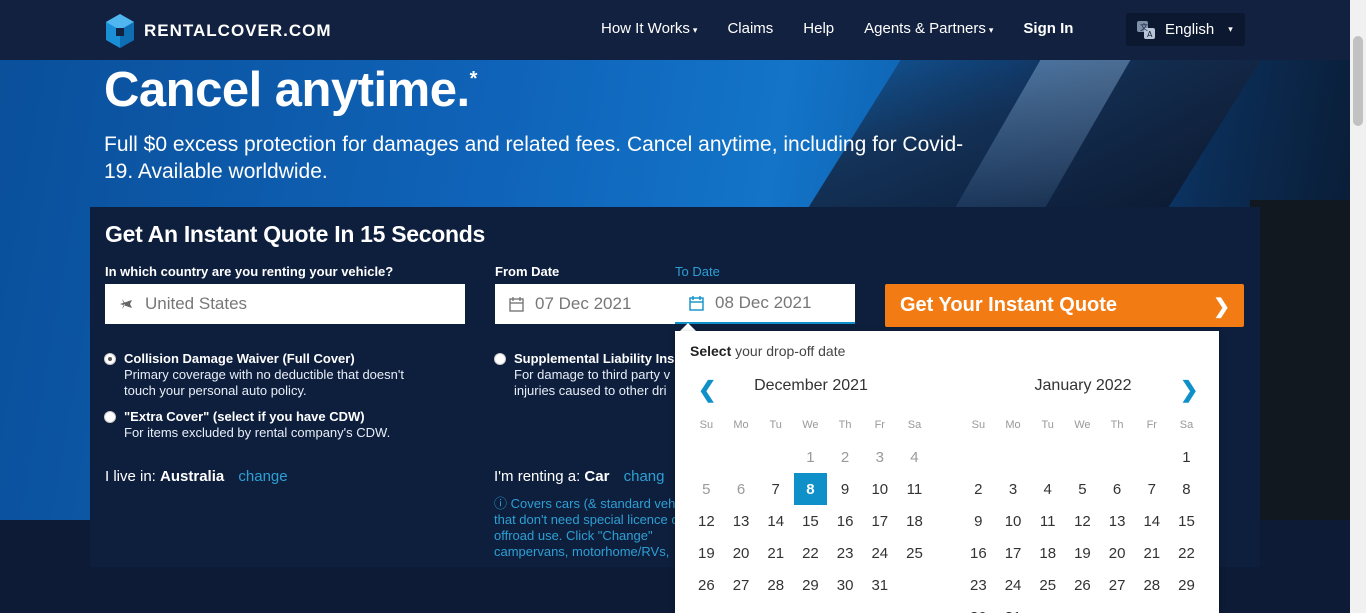  I want to click on calendar-day: 8, so click(1186, 489).